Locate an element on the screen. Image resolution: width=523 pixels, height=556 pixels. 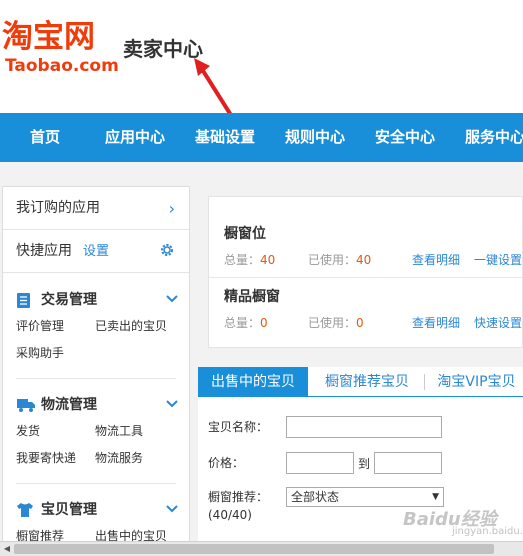
nav-security-center: 安全中心 is located at coordinates (405, 137).